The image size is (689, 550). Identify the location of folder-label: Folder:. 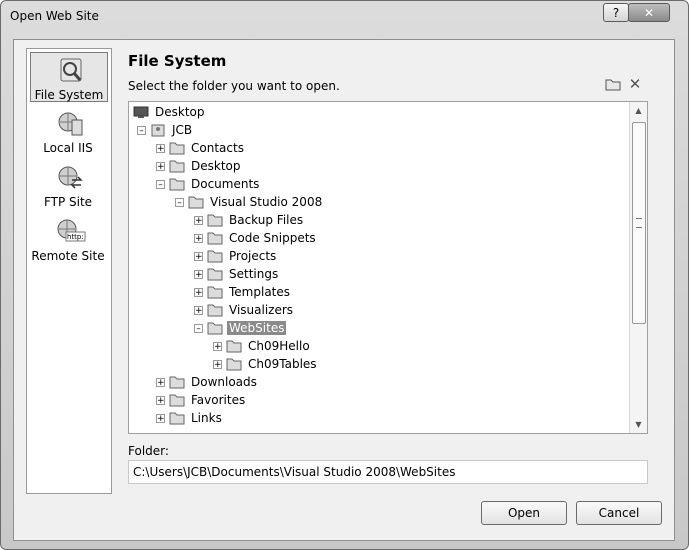
(148, 451).